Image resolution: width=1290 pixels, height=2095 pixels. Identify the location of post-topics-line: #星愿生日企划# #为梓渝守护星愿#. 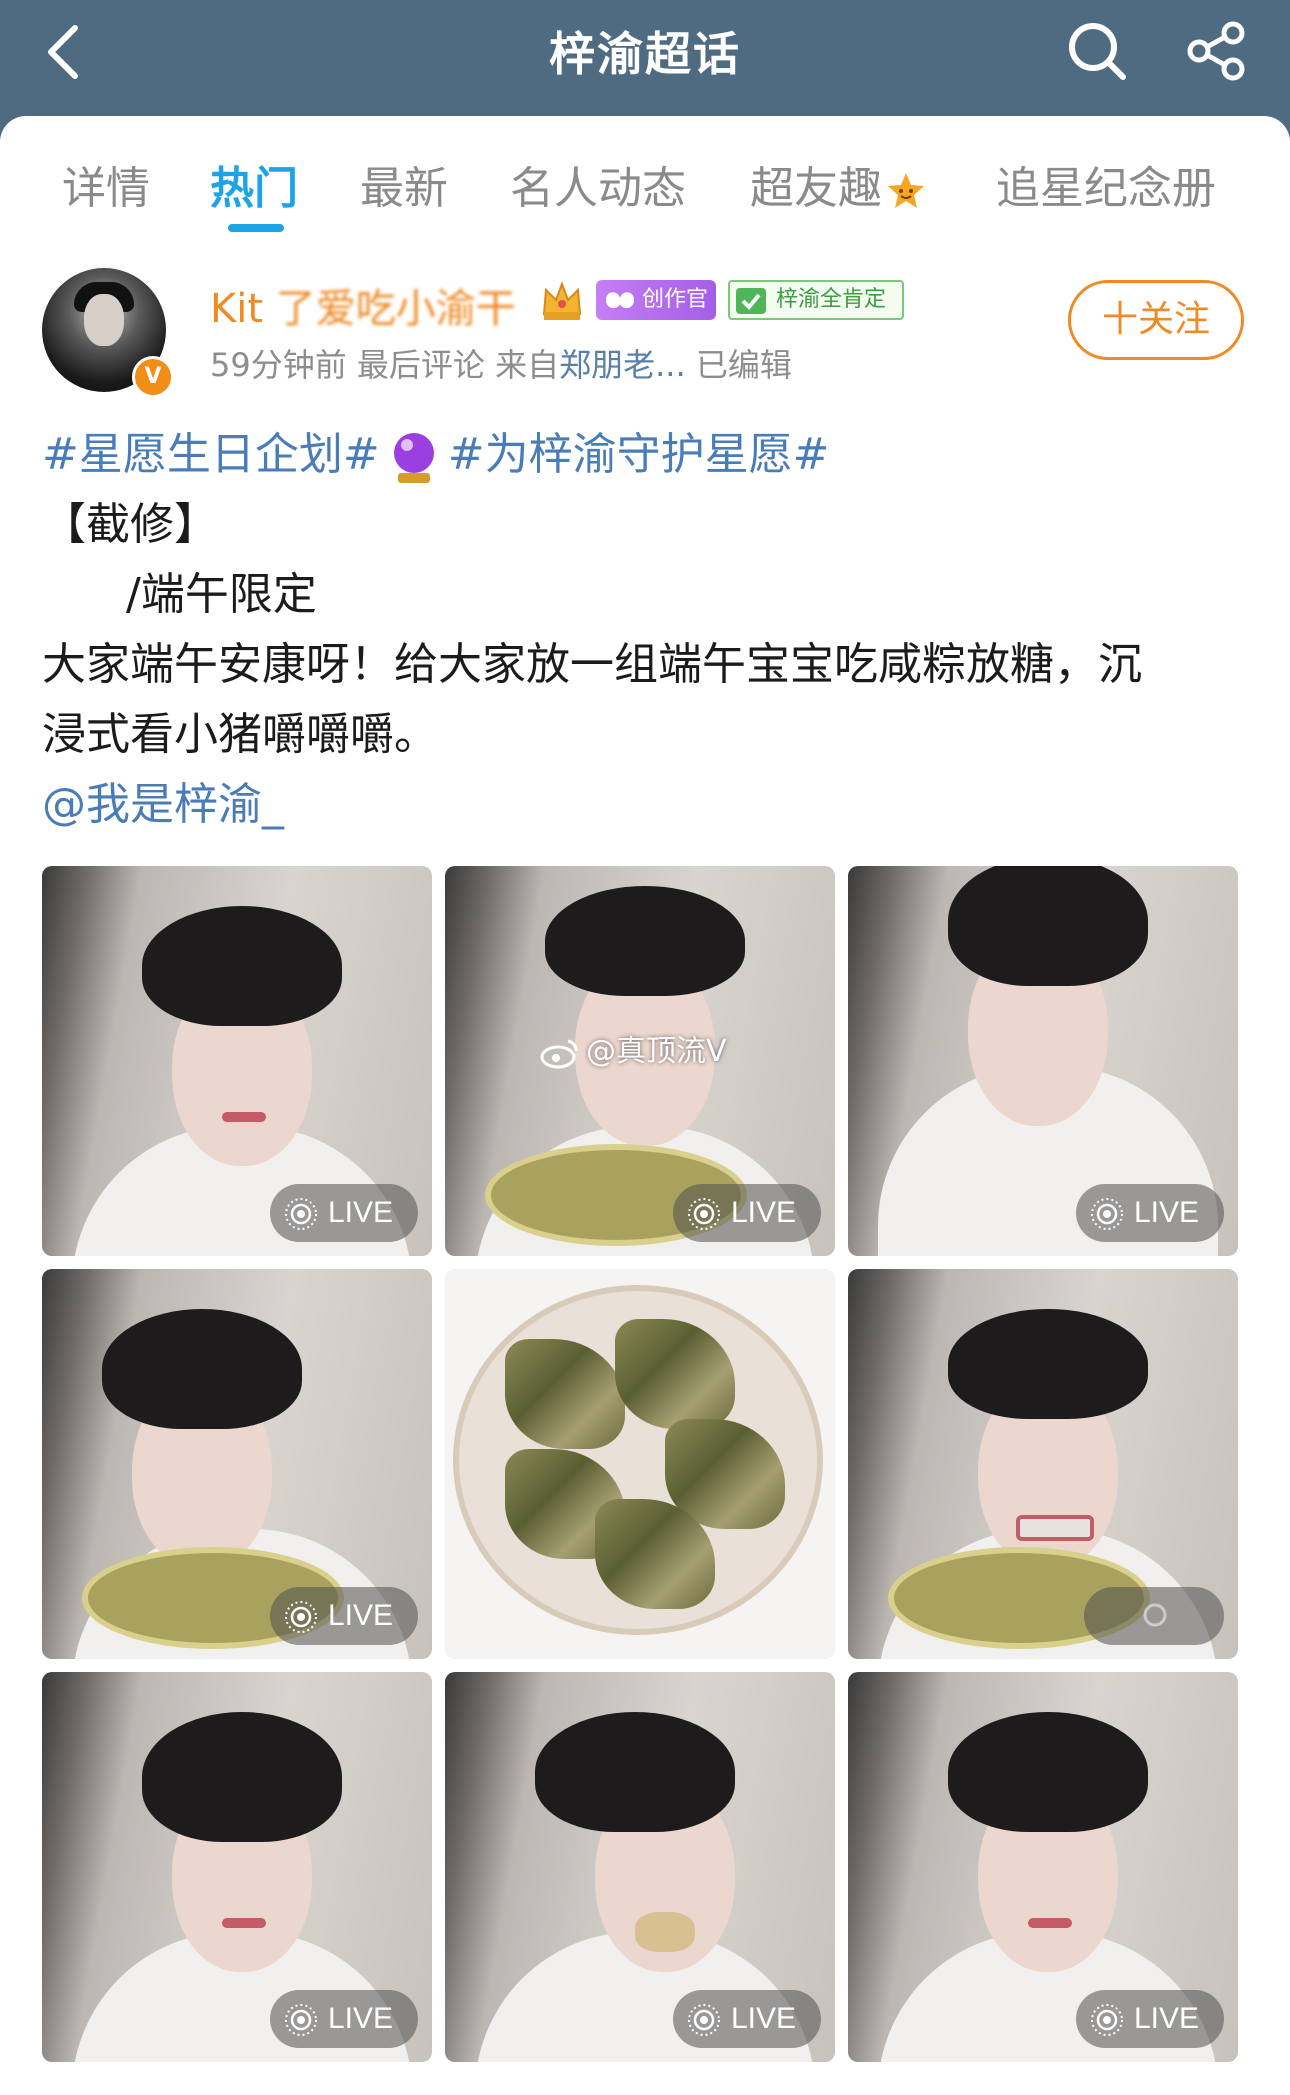
(647, 455).